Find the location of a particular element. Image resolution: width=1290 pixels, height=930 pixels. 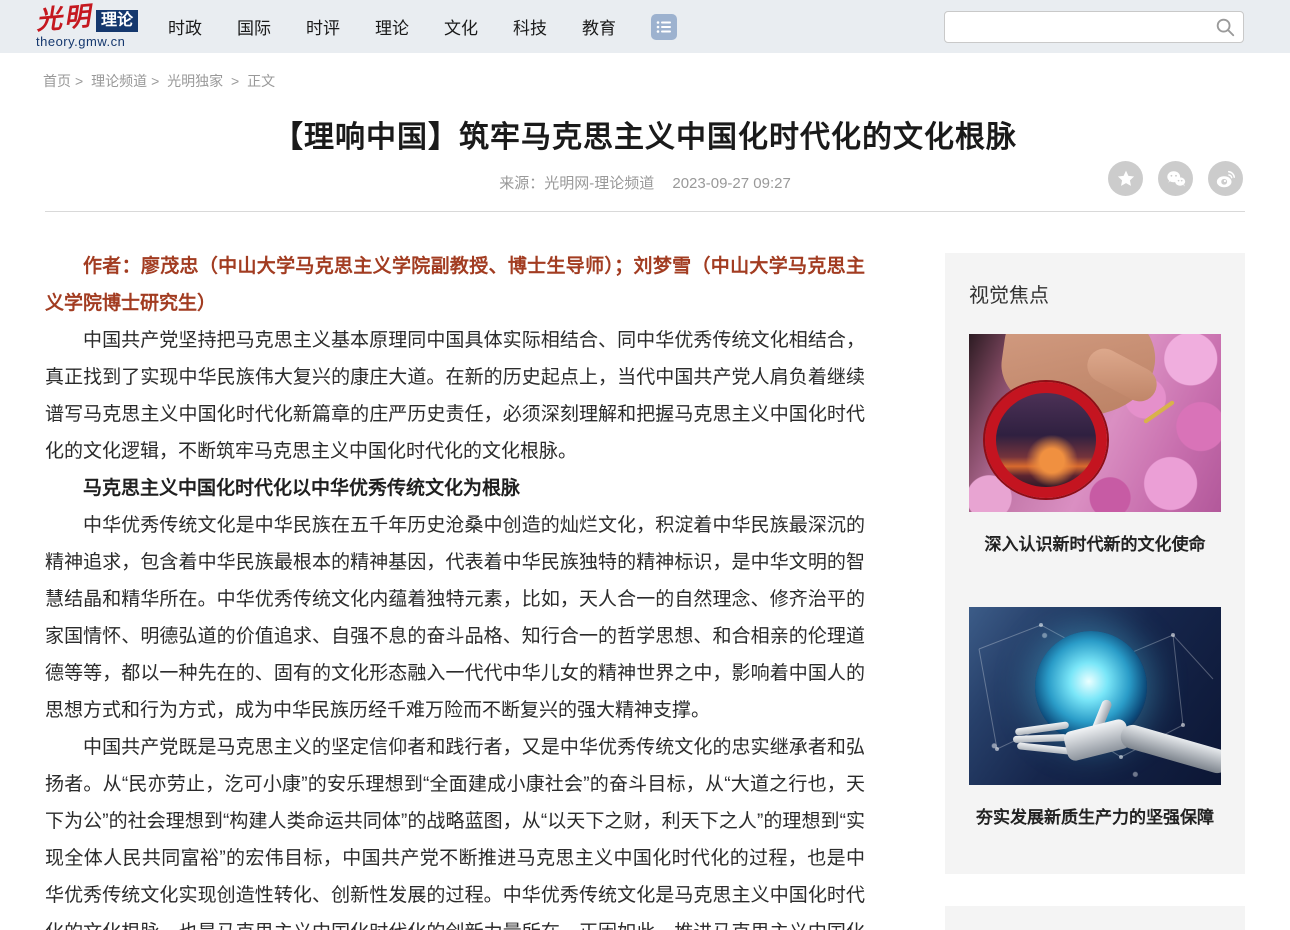

sidebar-caption-productivity: 夯实发展新质生产力的坚强保障 is located at coordinates (1095, 815).